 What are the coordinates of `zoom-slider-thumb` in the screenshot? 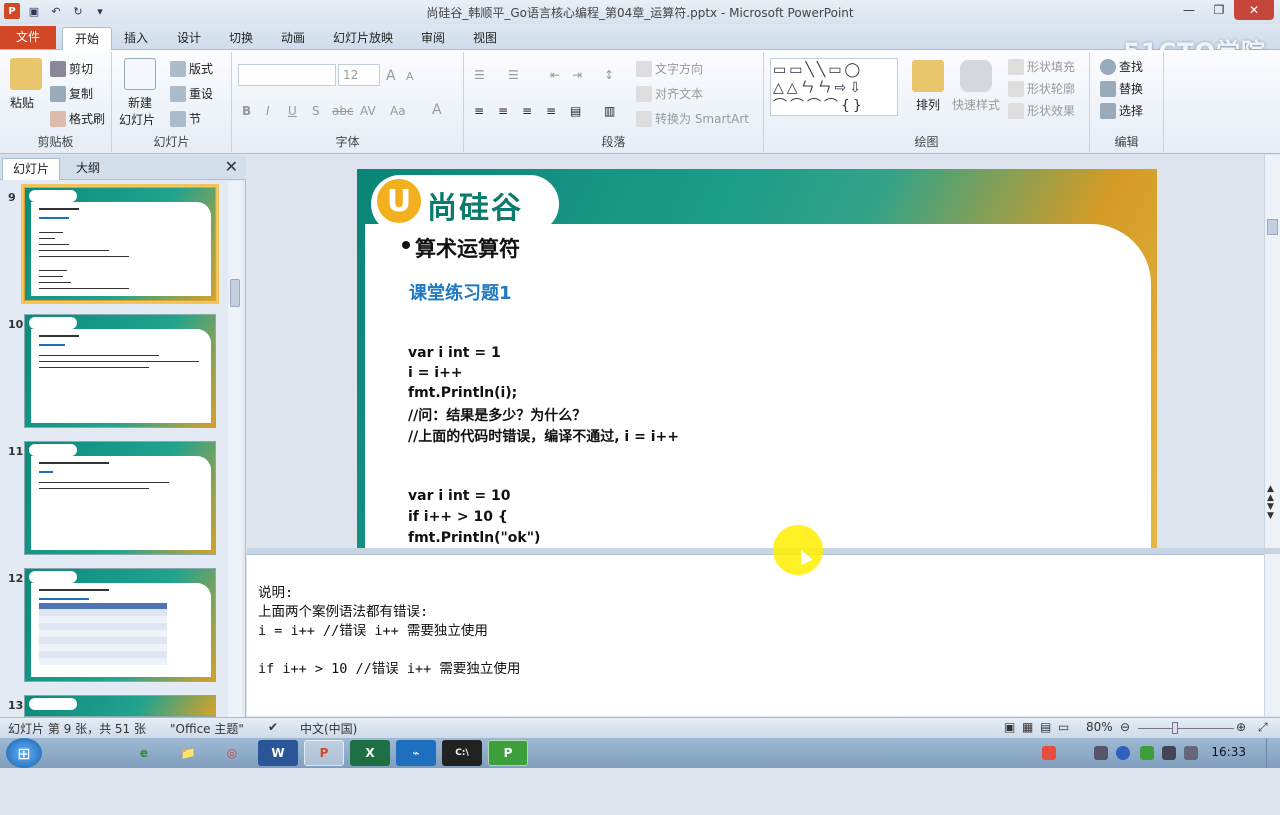 It's located at (1175, 728).